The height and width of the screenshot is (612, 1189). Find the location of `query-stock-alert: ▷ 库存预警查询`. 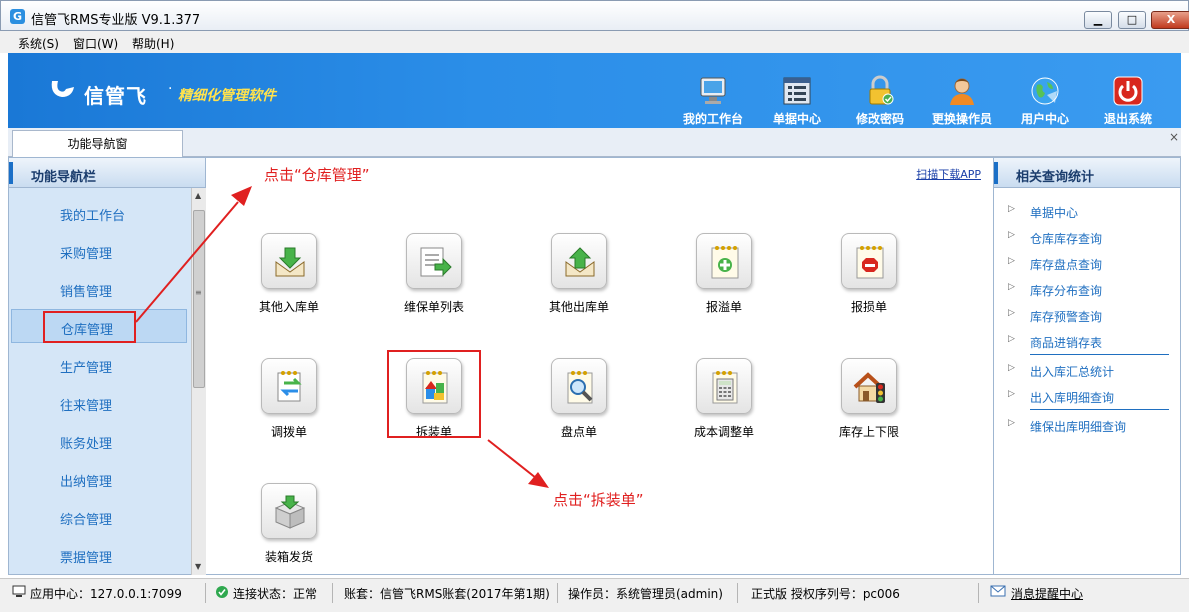

query-stock-alert: ▷ 库存预警查询 is located at coordinates (1087, 316).